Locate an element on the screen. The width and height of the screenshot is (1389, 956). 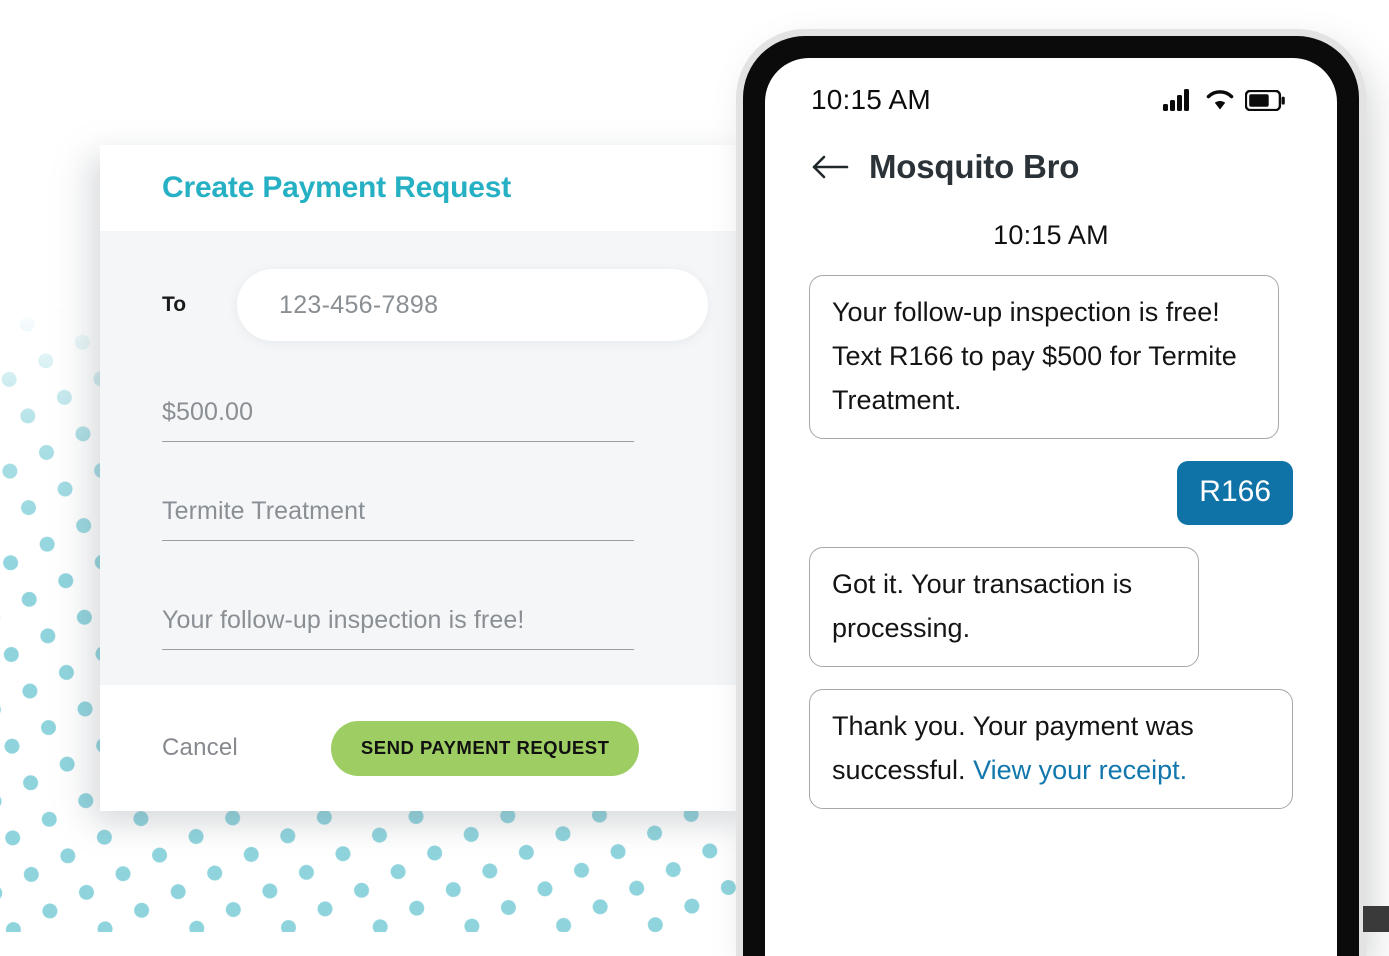
wifi-icon is located at coordinates (1220, 100).